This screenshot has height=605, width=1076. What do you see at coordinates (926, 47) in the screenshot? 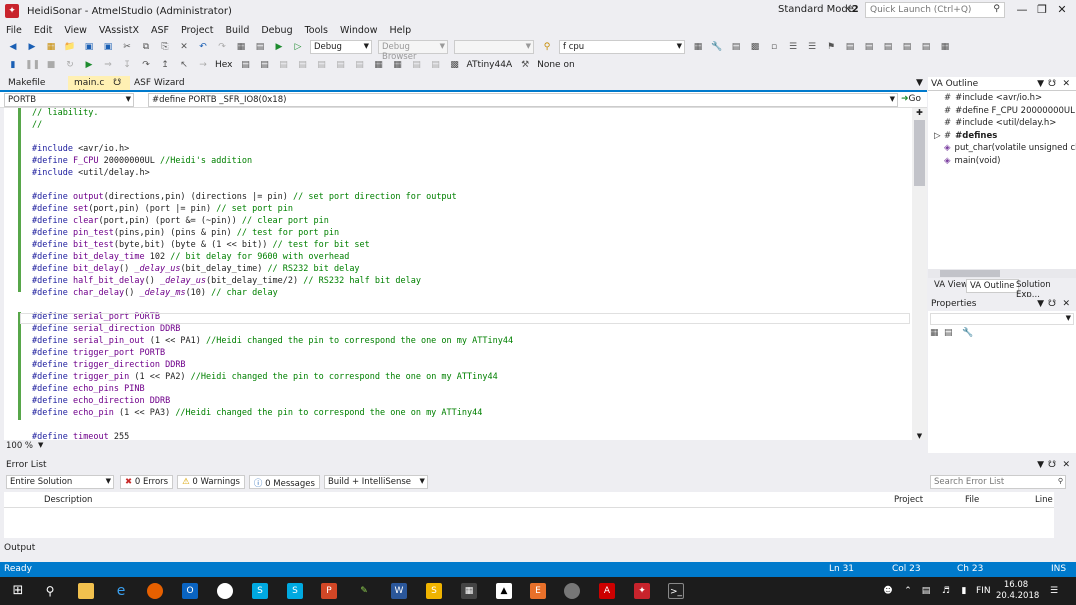
I see `toolbar-icon-k: ▤` at bounding box center [926, 47].